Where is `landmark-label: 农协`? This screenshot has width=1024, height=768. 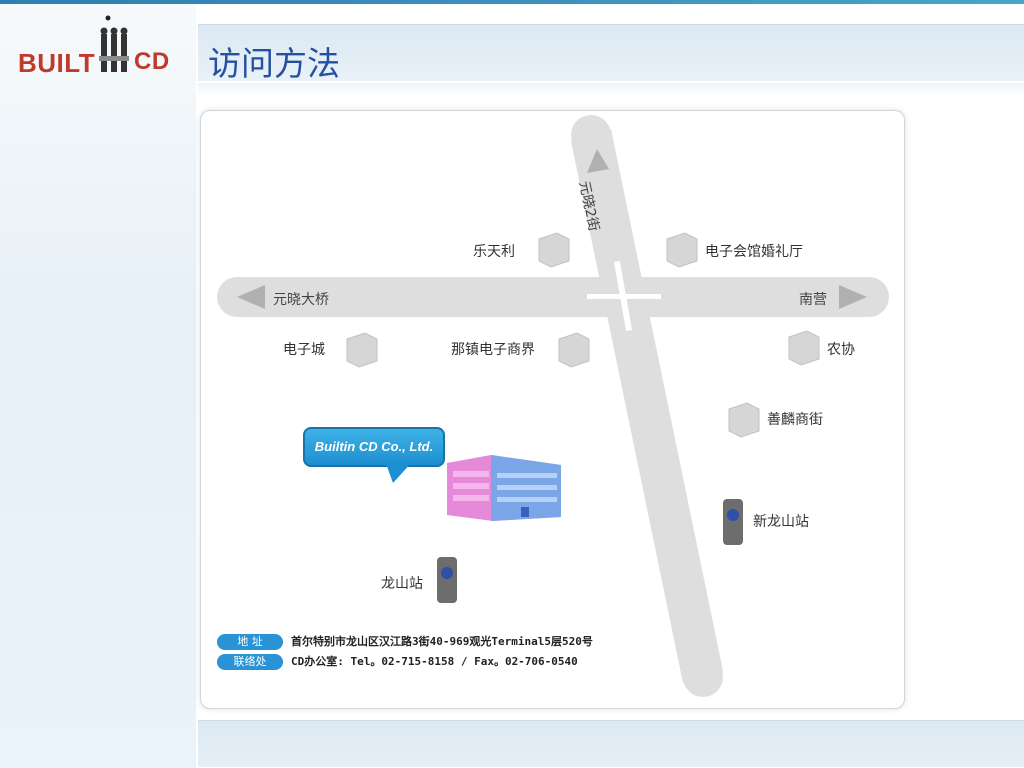
landmark-label: 农协 is located at coordinates (841, 350).